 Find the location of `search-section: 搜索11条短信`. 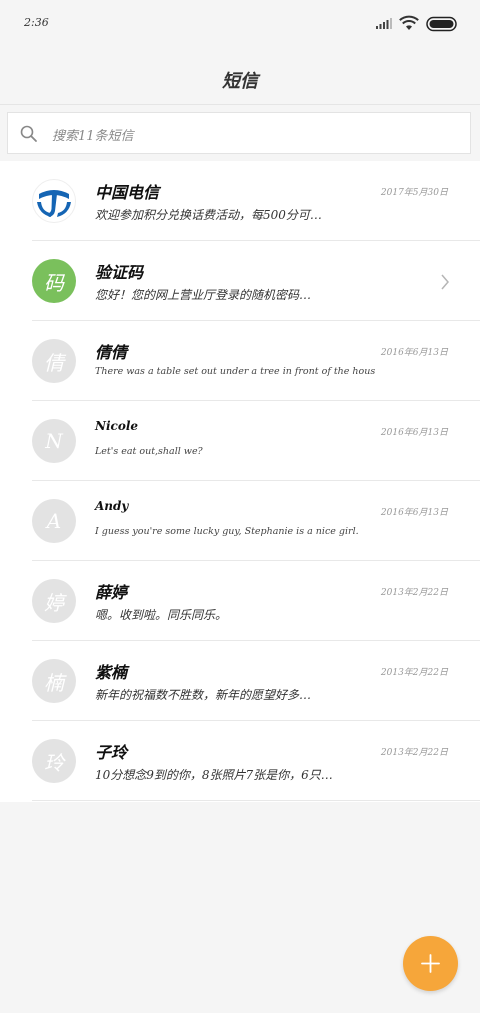

search-section: 搜索11条短信 is located at coordinates (240, 132).